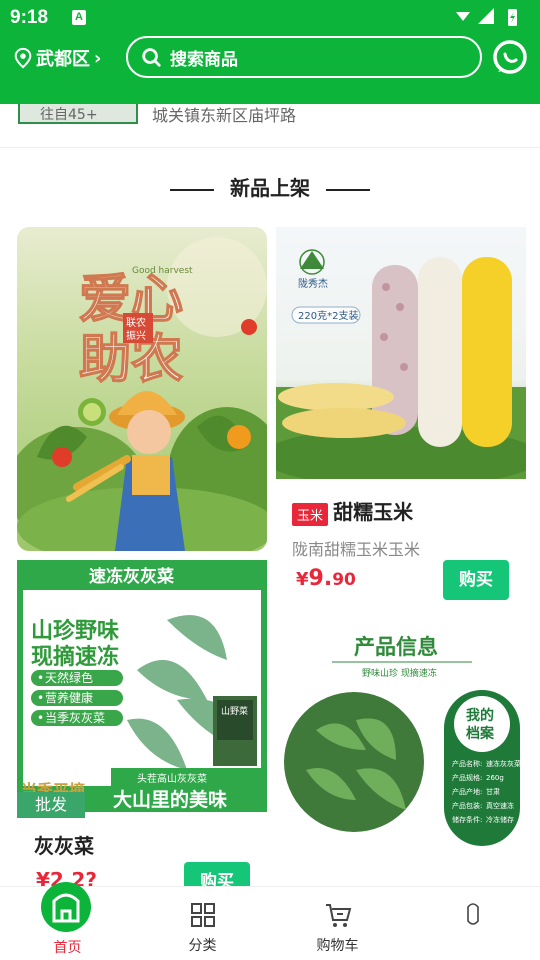  Describe the element at coordinates (473, 914) in the screenshot. I see `profile-icon` at that location.